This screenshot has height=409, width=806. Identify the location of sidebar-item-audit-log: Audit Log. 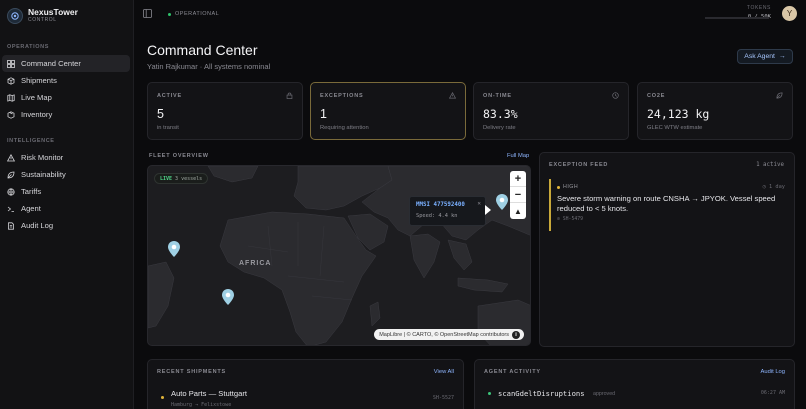
(66, 225).